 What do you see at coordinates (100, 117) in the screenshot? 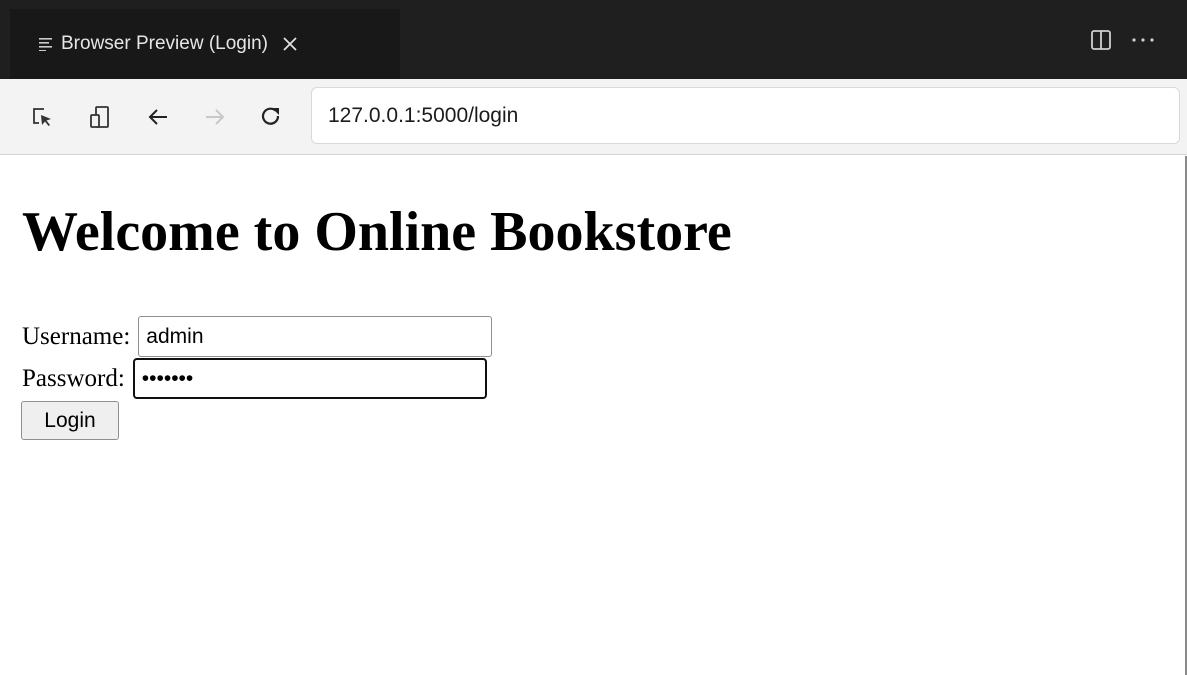
I see `device-toggle-icon` at bounding box center [100, 117].